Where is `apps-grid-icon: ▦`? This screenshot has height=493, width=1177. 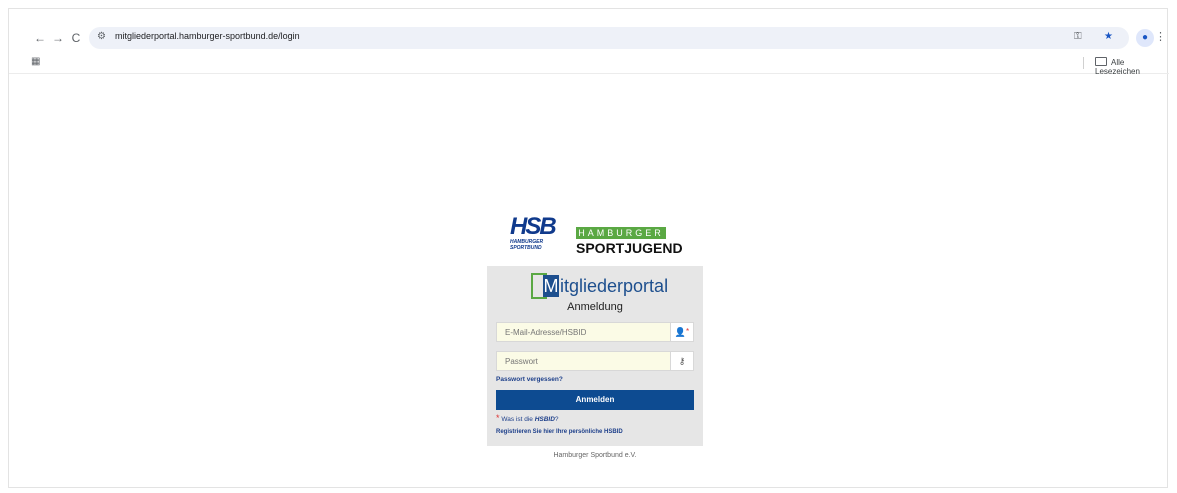
apps-grid-icon: ▦ is located at coordinates (35, 61).